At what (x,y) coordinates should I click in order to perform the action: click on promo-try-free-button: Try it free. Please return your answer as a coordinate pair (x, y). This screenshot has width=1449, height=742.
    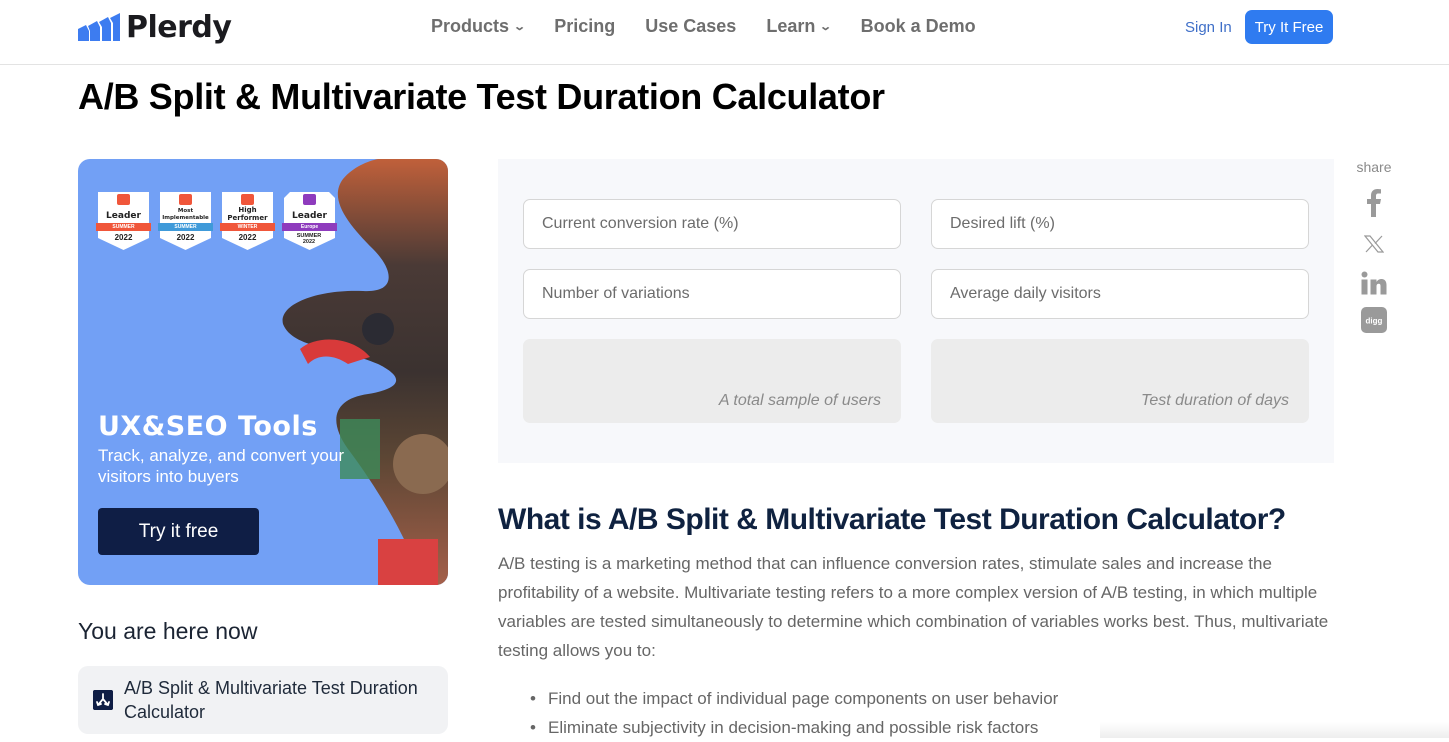
    Looking at the image, I should click on (178, 531).